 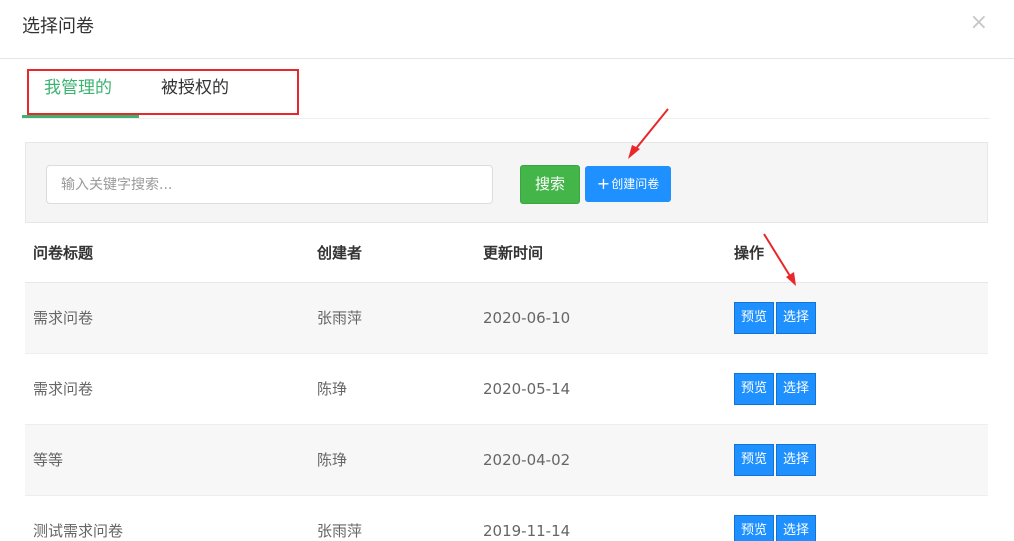 What do you see at coordinates (603, 183) in the screenshot?
I see `plus-icon: +` at bounding box center [603, 183].